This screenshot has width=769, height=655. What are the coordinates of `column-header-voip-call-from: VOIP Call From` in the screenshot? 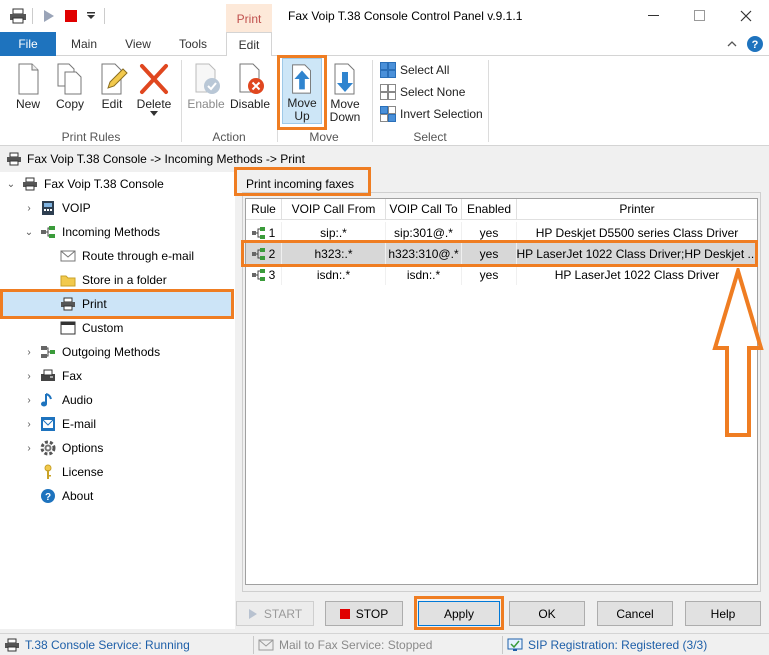 It's located at (334, 209).